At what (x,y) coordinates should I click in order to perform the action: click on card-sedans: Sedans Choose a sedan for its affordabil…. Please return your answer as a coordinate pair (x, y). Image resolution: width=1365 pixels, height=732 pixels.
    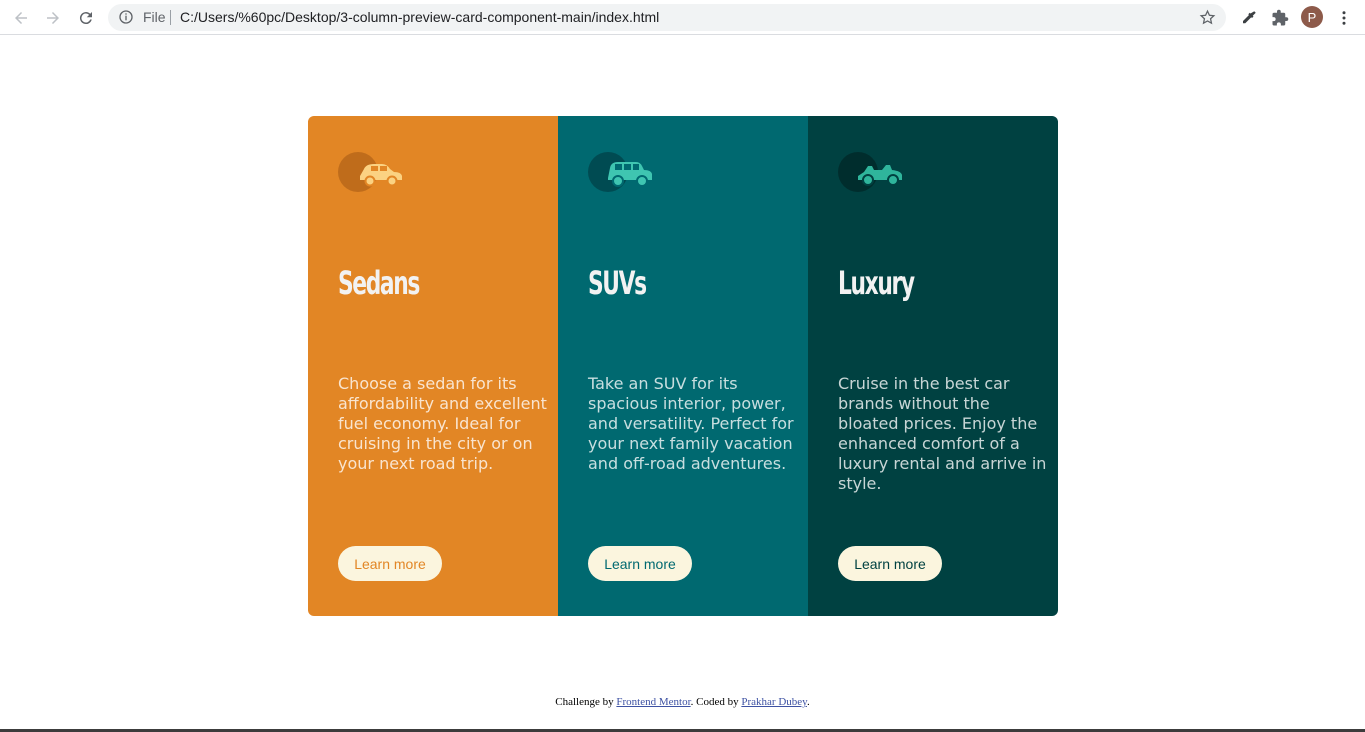
    Looking at the image, I should click on (433, 366).